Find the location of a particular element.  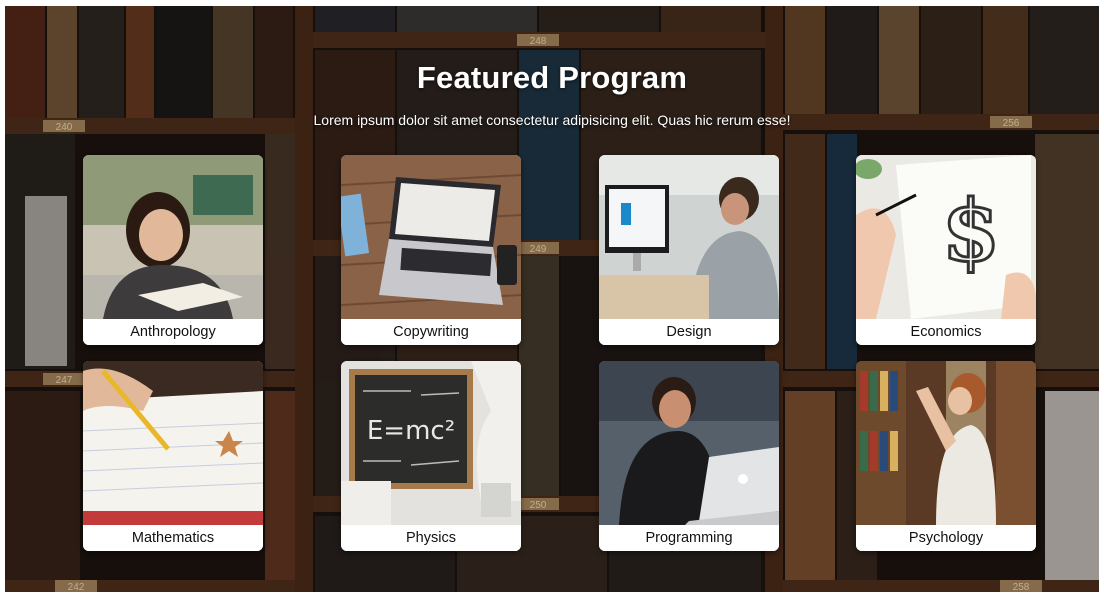

program-card-mathematics: Mathematics is located at coordinates (173, 456).